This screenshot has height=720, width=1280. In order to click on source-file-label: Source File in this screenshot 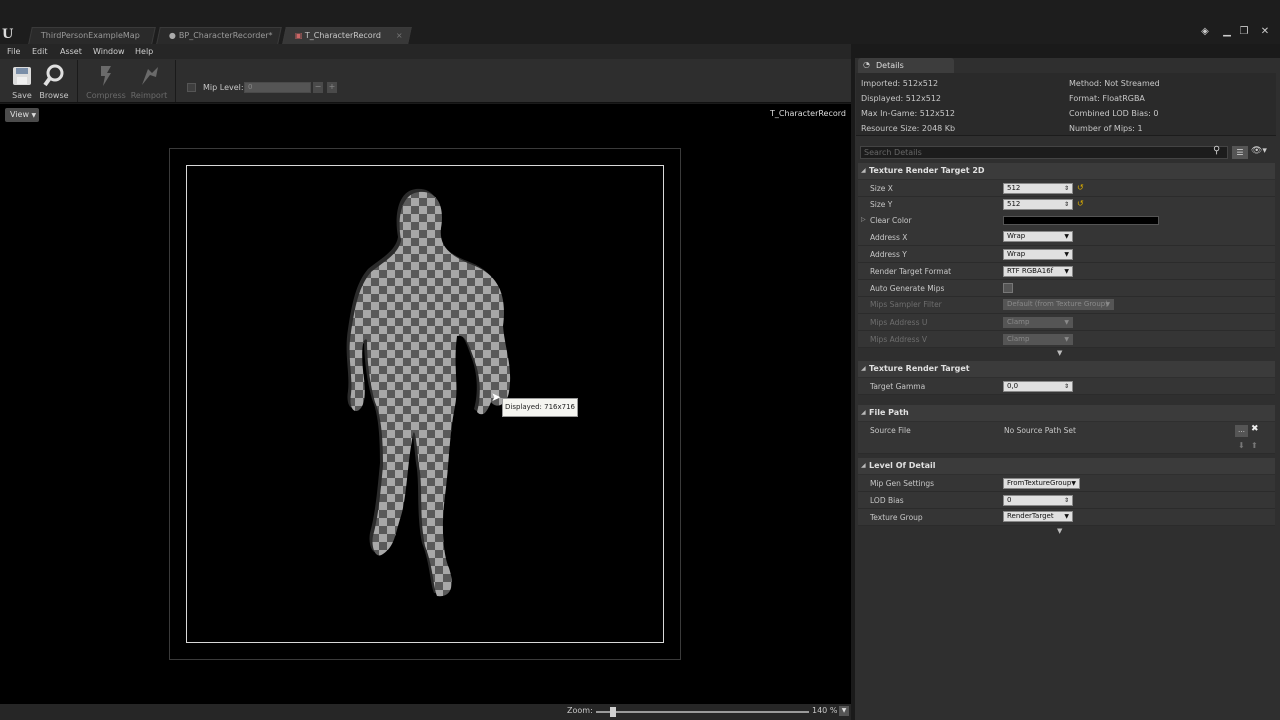, I will do `click(890, 430)`.